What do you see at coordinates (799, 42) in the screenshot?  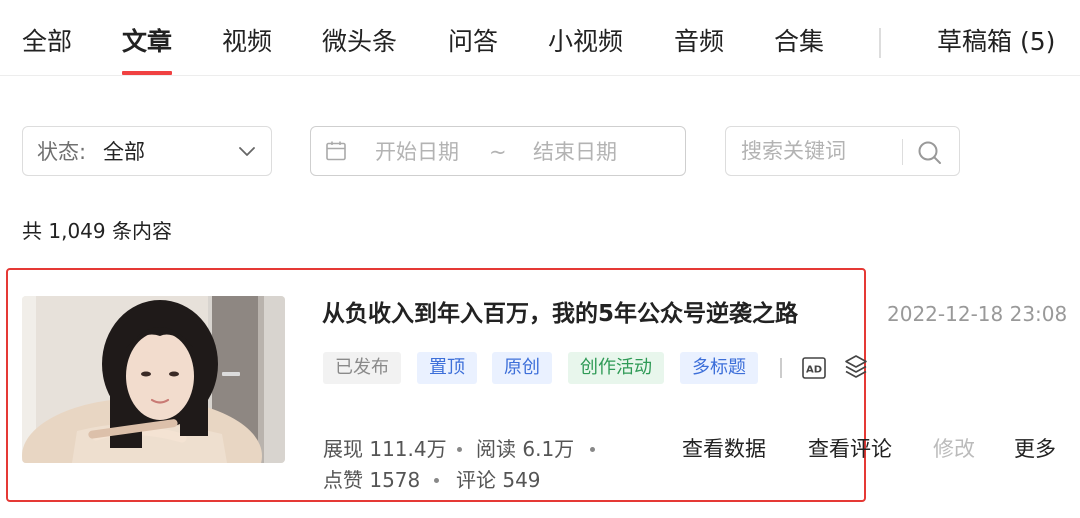 I see `tab-collections: 合集` at bounding box center [799, 42].